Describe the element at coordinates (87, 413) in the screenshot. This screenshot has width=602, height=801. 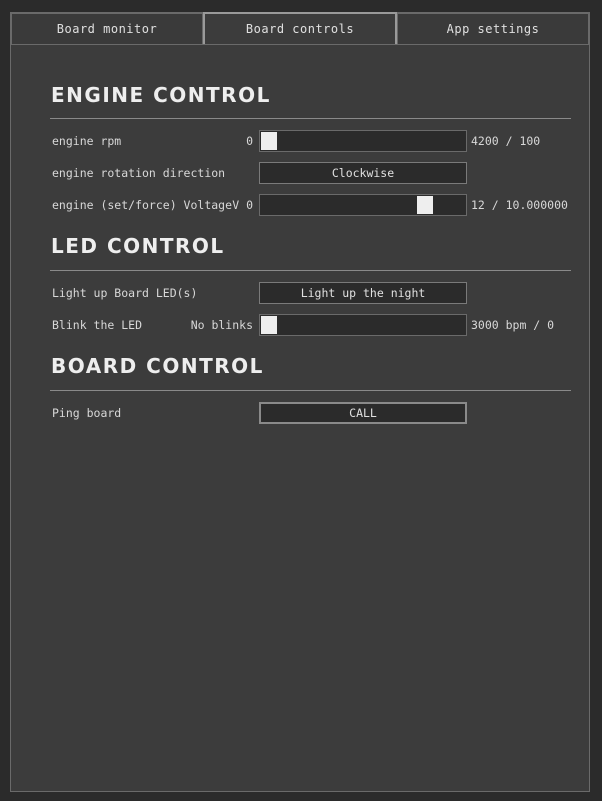
I see `ping-board-label: Ping board` at that location.